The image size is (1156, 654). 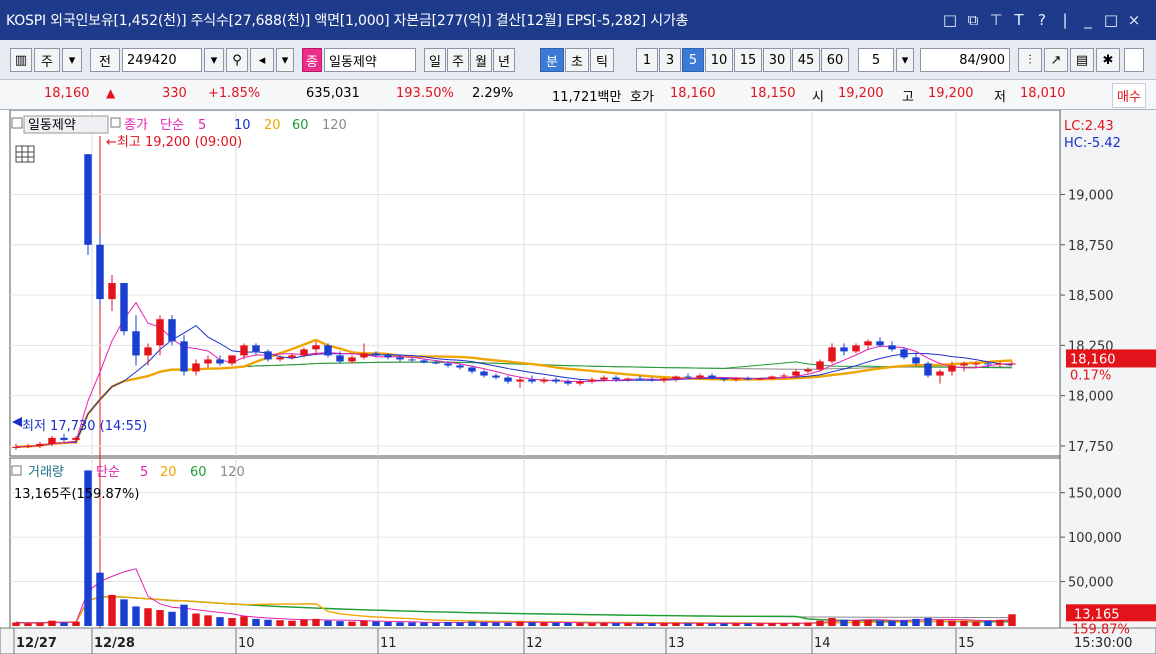 What do you see at coordinates (647, 60) in the screenshot?
I see `minute-1: 1` at bounding box center [647, 60].